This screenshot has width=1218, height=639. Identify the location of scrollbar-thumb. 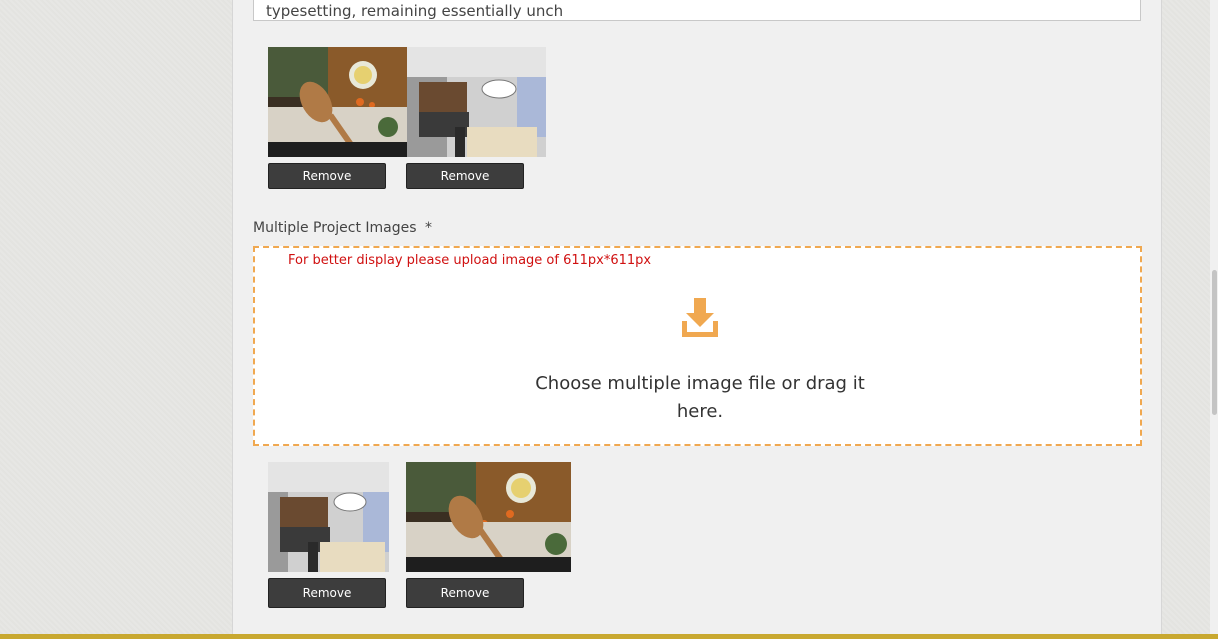
(1214, 342).